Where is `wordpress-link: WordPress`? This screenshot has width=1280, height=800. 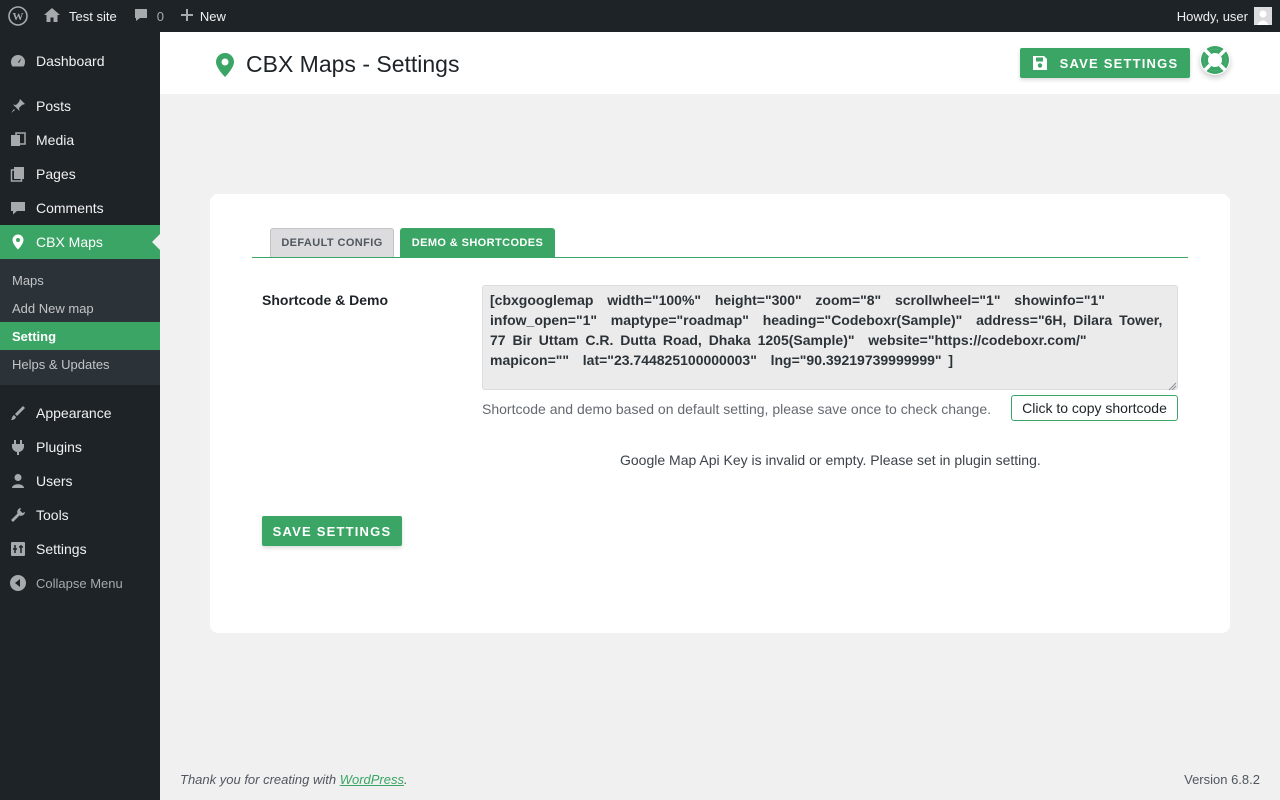
wordpress-link: WordPress is located at coordinates (372, 779).